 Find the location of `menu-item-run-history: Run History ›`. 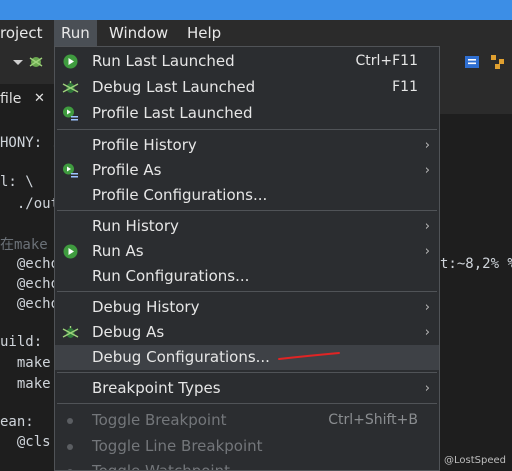

menu-item-run-history: Run History › is located at coordinates (247, 226).